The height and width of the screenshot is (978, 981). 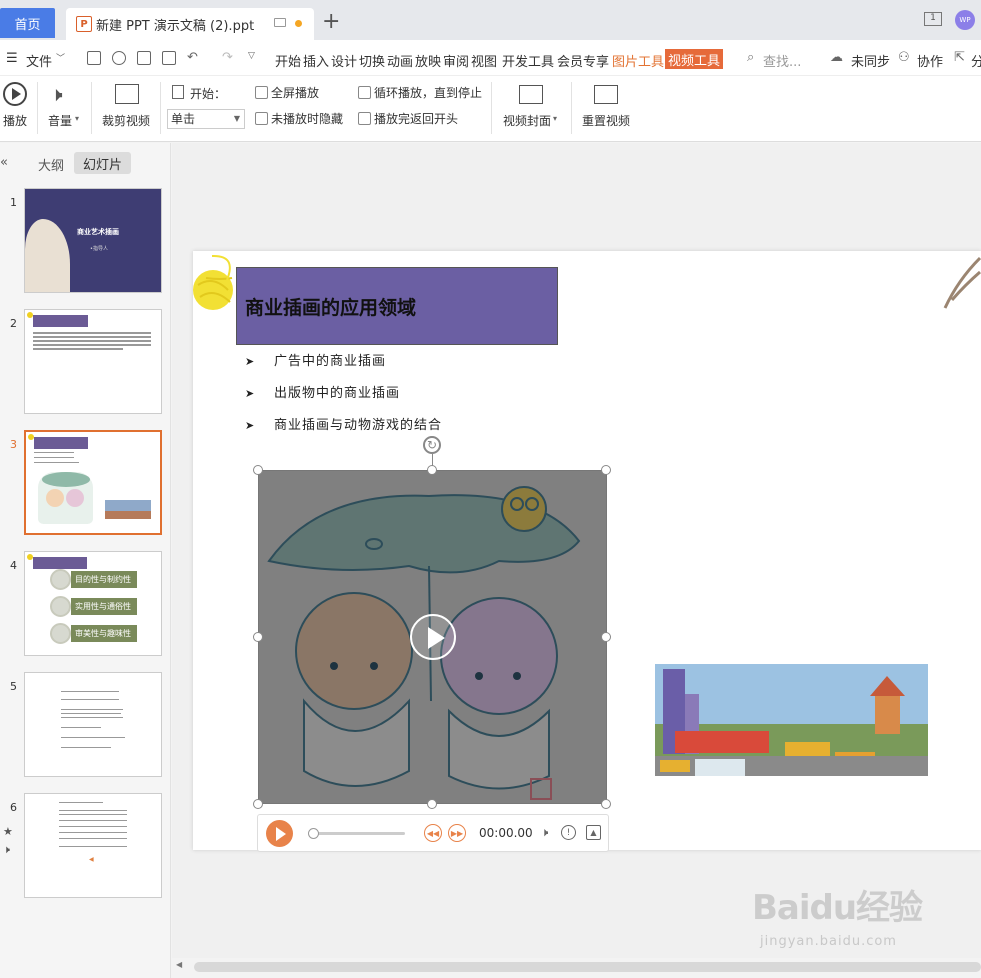 I want to click on trim-video-icon, so click(x=127, y=94).